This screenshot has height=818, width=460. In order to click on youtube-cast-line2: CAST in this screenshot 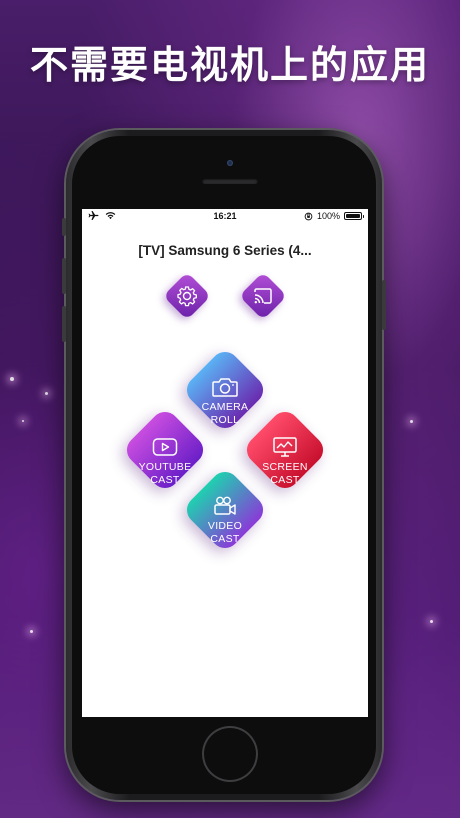, I will do `click(165, 479)`.